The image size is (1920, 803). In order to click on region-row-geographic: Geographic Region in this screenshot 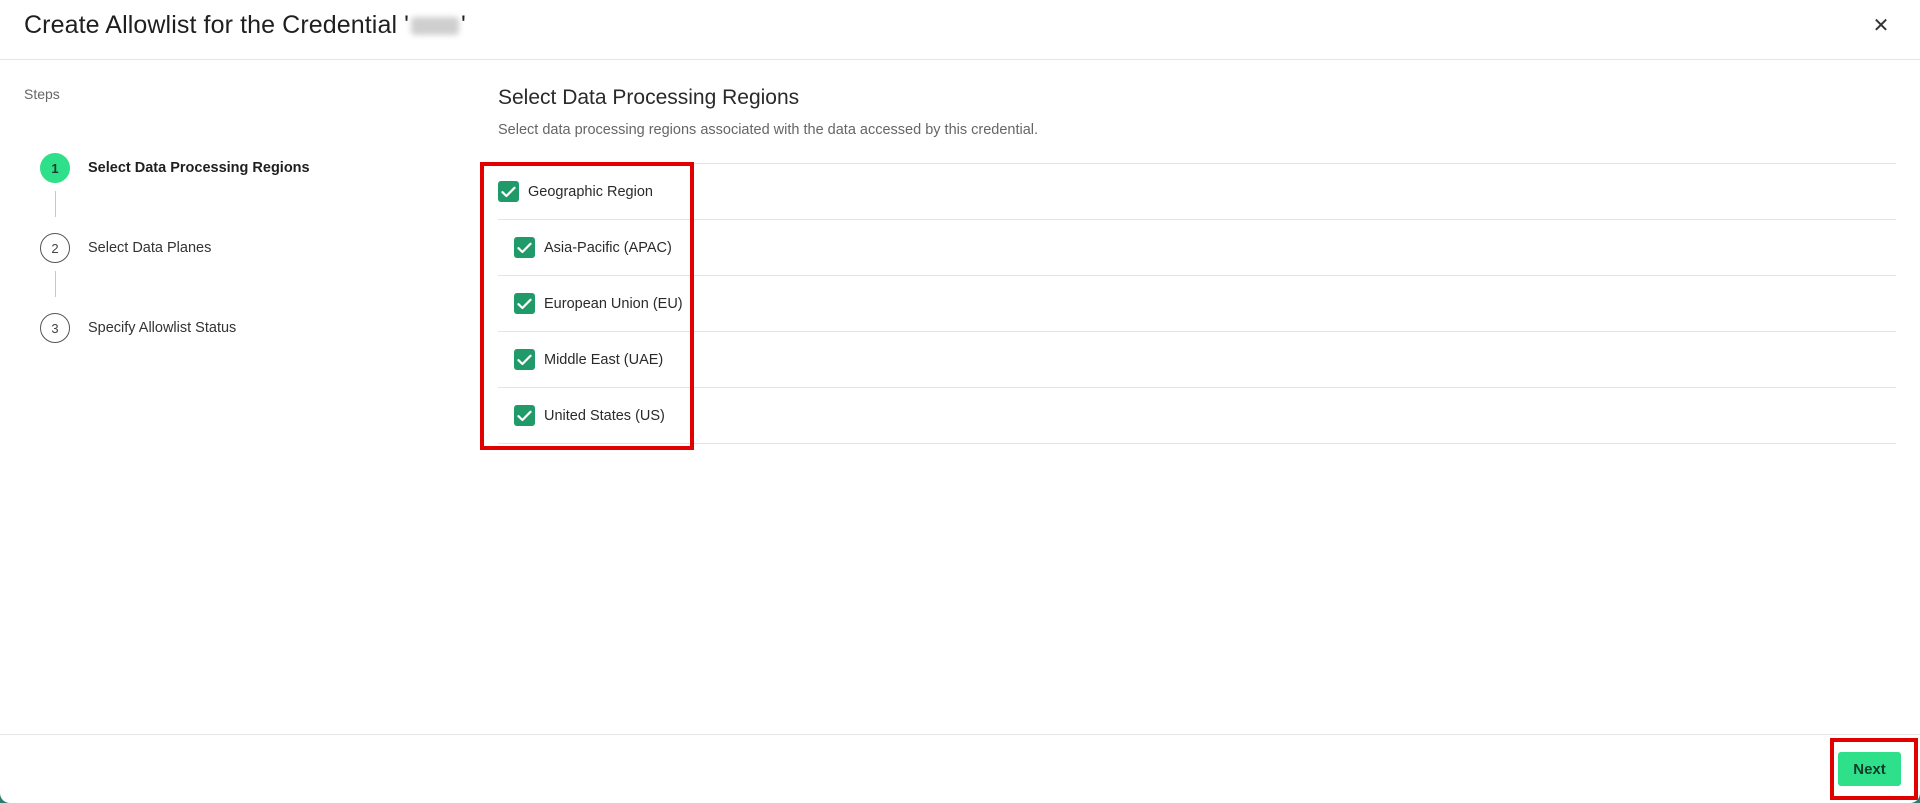, I will do `click(1197, 192)`.